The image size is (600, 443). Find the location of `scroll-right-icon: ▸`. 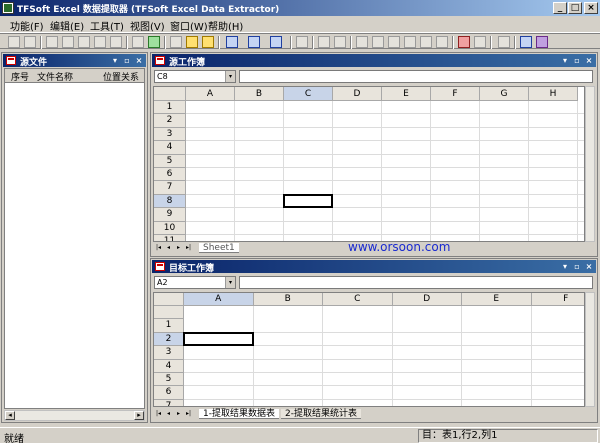

scroll-right-icon: ▸ is located at coordinates (139, 415).